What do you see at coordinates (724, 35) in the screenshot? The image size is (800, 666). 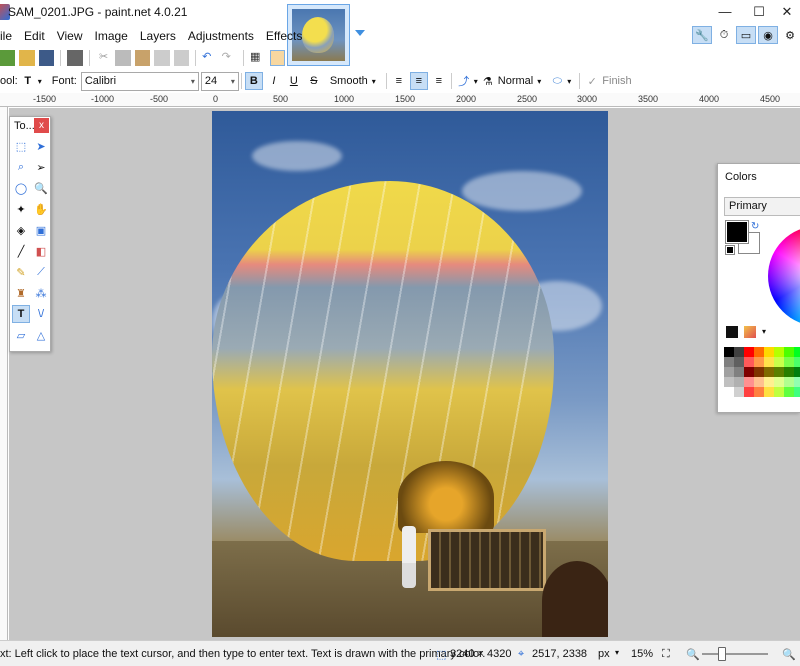 I see `history-window-toggle-icon: ⏱` at bounding box center [724, 35].